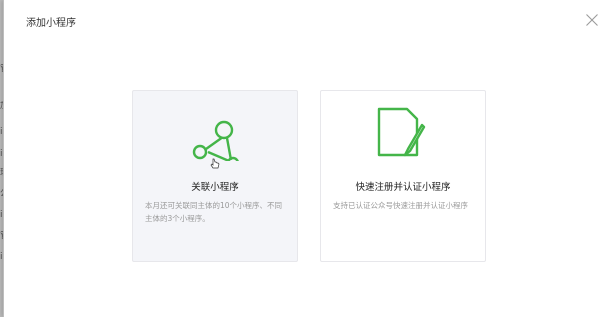 Image resolution: width=614 pixels, height=317 pixels. I want to click on hand-cursor-icon, so click(215, 163).